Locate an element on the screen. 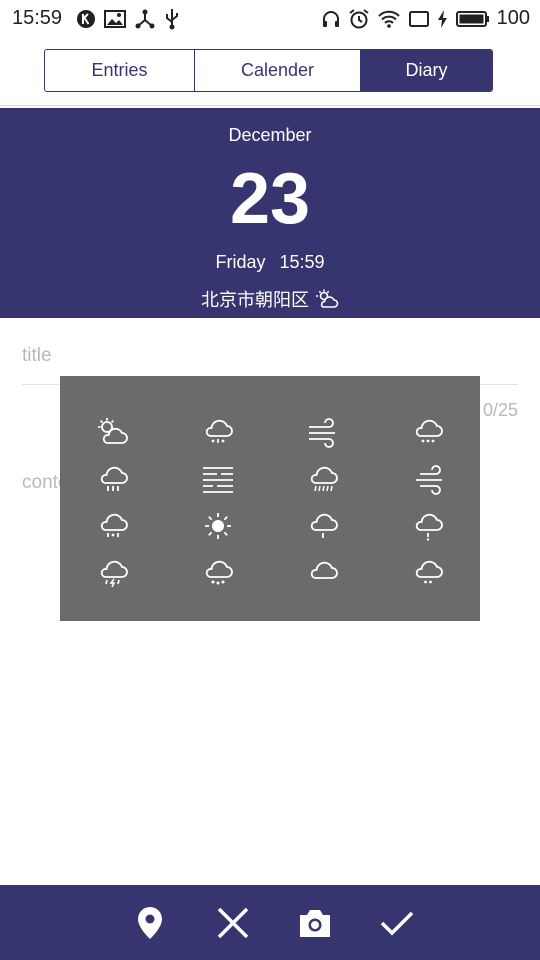 This screenshot has height=960, width=540. charging-icon is located at coordinates (443, 19).